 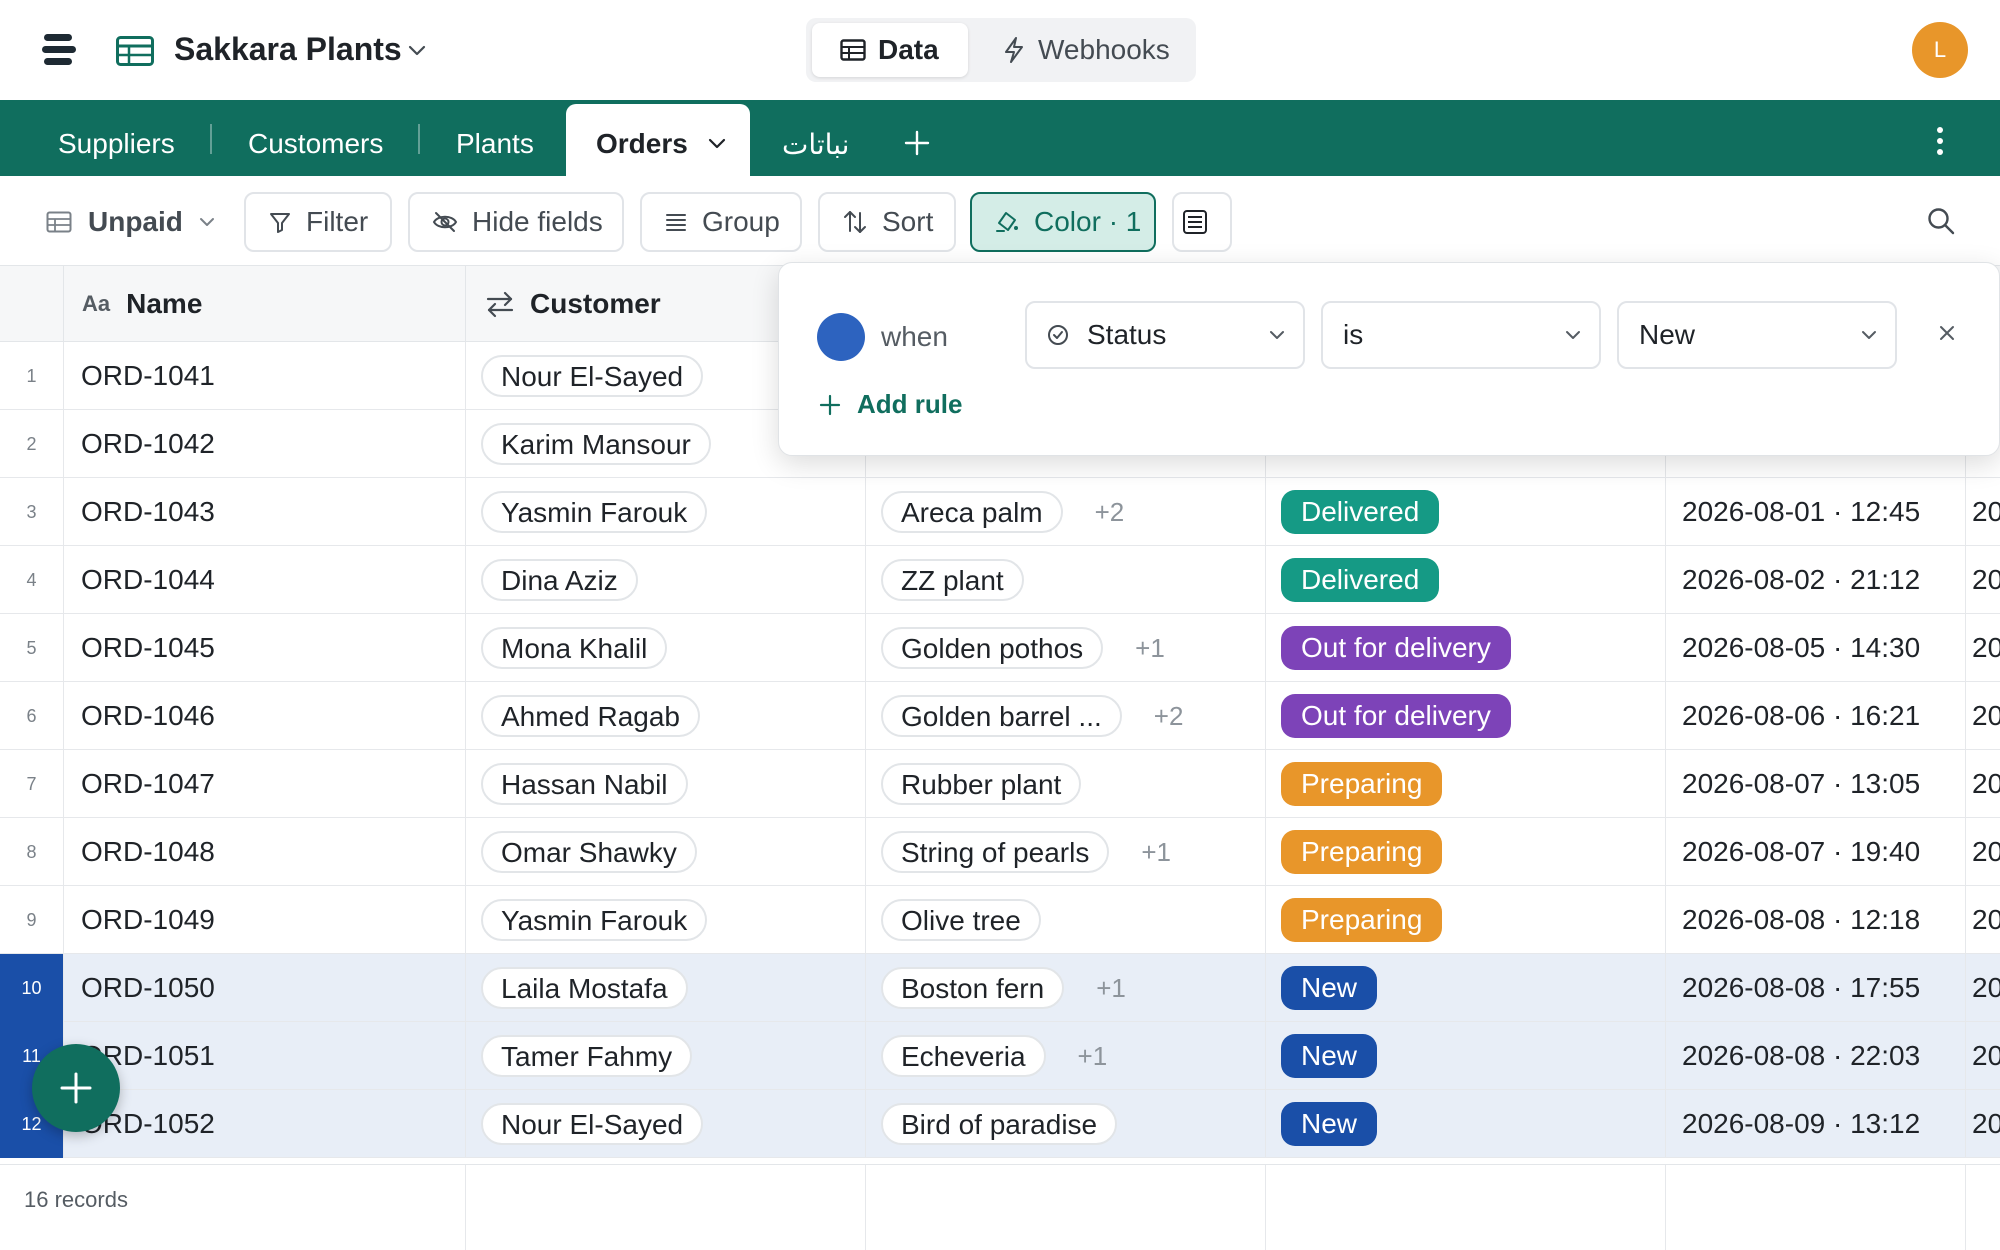 I want to click on cell-status: Delivered, so click(x=1466, y=512).